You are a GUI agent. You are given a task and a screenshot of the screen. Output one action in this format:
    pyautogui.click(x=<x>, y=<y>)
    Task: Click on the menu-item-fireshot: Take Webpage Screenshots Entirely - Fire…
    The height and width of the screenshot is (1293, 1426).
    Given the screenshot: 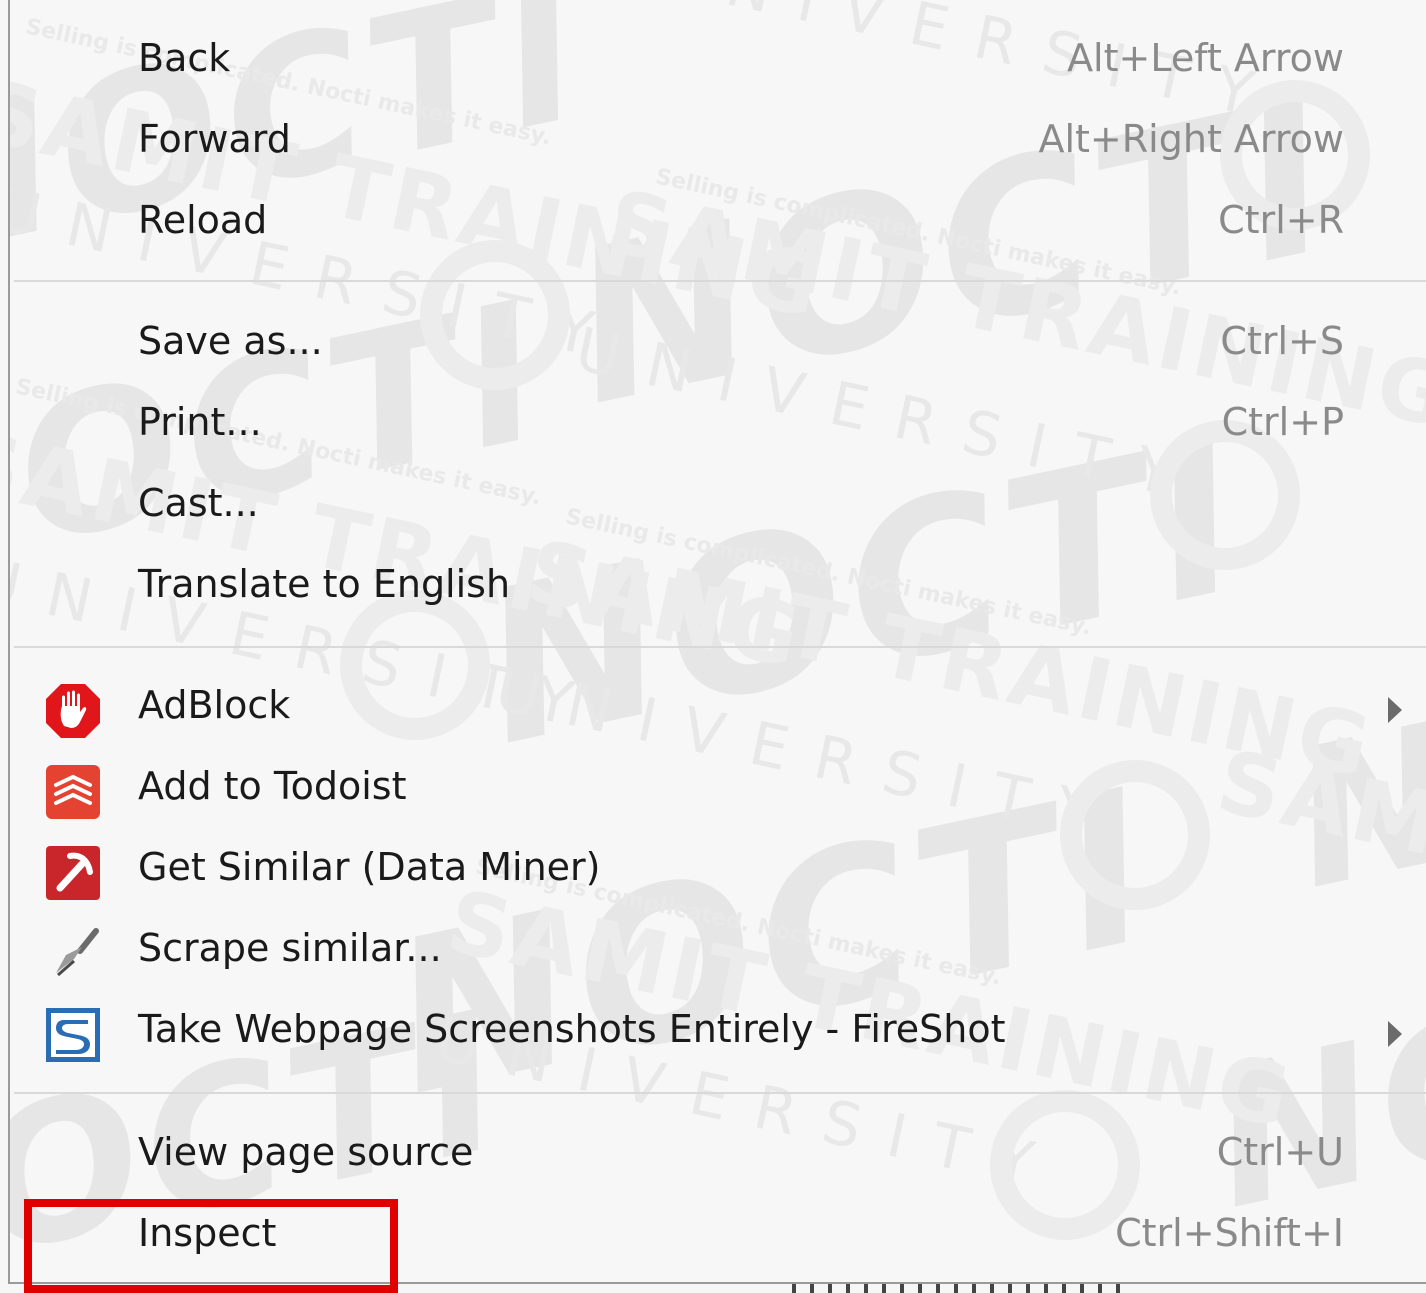 What is the action you would take?
    pyautogui.click(x=718, y=1035)
    